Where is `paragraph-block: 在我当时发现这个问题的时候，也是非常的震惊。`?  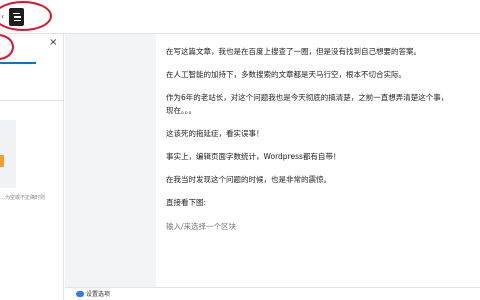
paragraph-block: 在我当时发现这个问题的时候，也是非常的震惊。 is located at coordinates (323, 180).